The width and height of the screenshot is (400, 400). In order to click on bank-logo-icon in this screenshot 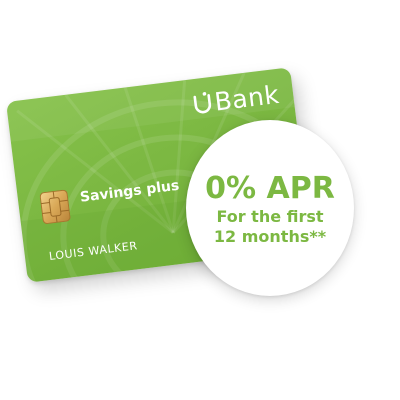, I will do `click(202, 103)`.